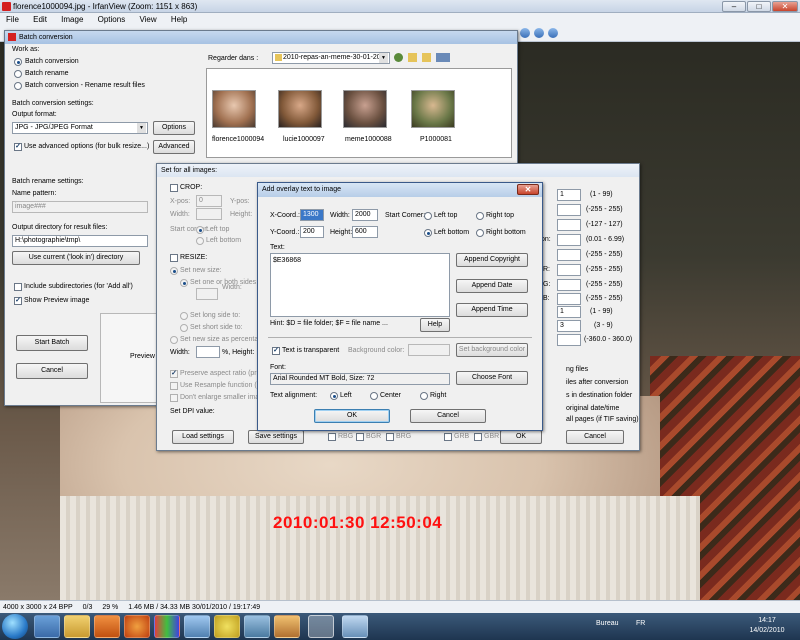  What do you see at coordinates (18, 74) in the screenshot?
I see `mode-radio-rename` at bounding box center [18, 74].